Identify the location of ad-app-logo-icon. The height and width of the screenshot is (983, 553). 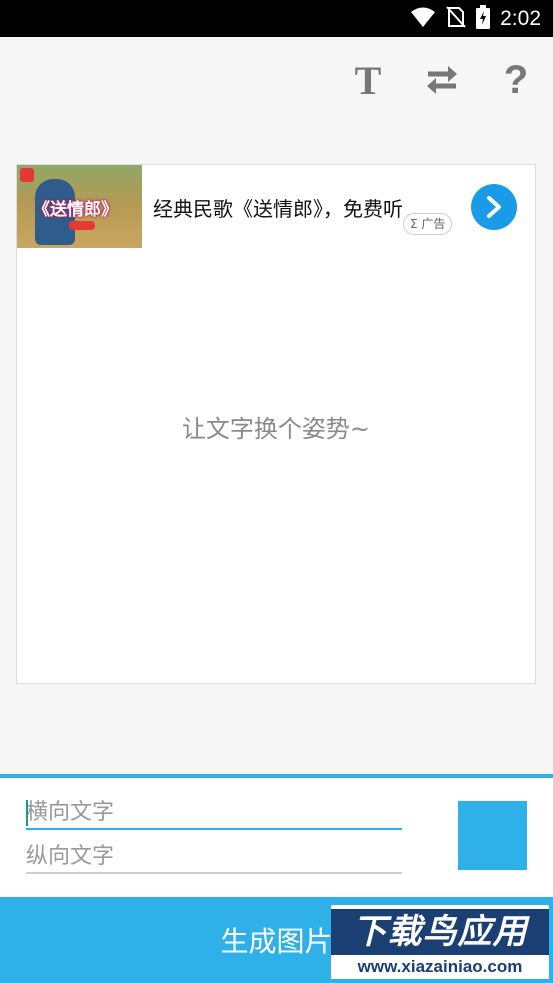
(27, 175).